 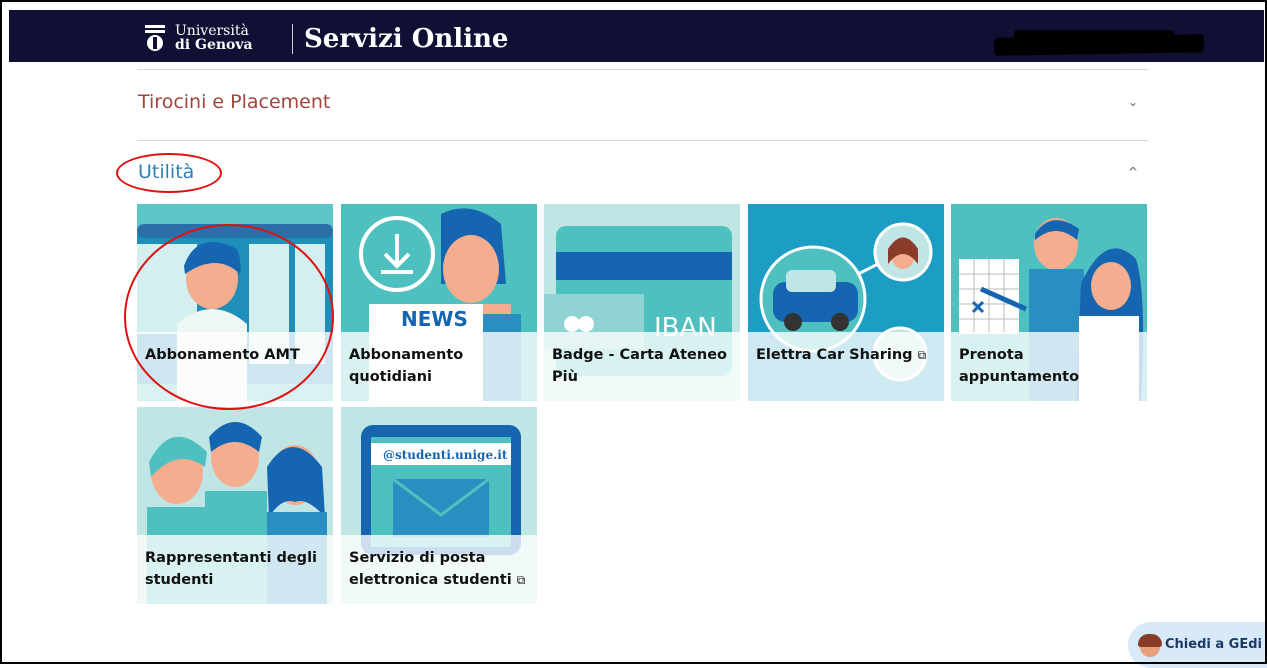 I want to click on university-name: Università di Genova, so click(x=214, y=38).